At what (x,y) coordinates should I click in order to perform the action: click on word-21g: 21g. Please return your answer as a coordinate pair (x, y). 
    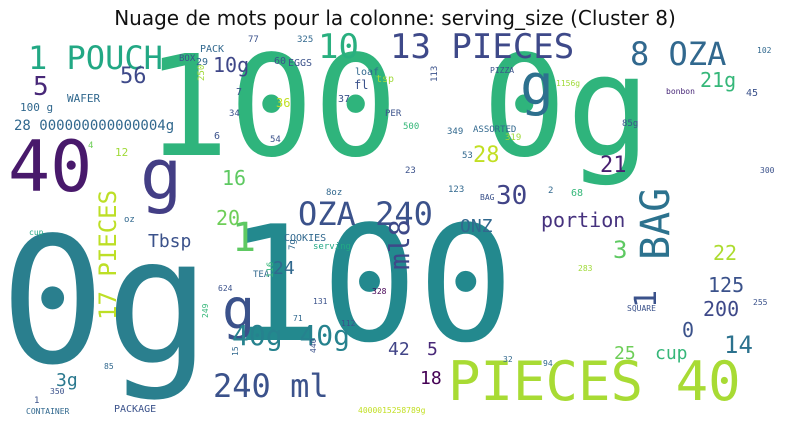
    Looking at the image, I should click on (718, 80).